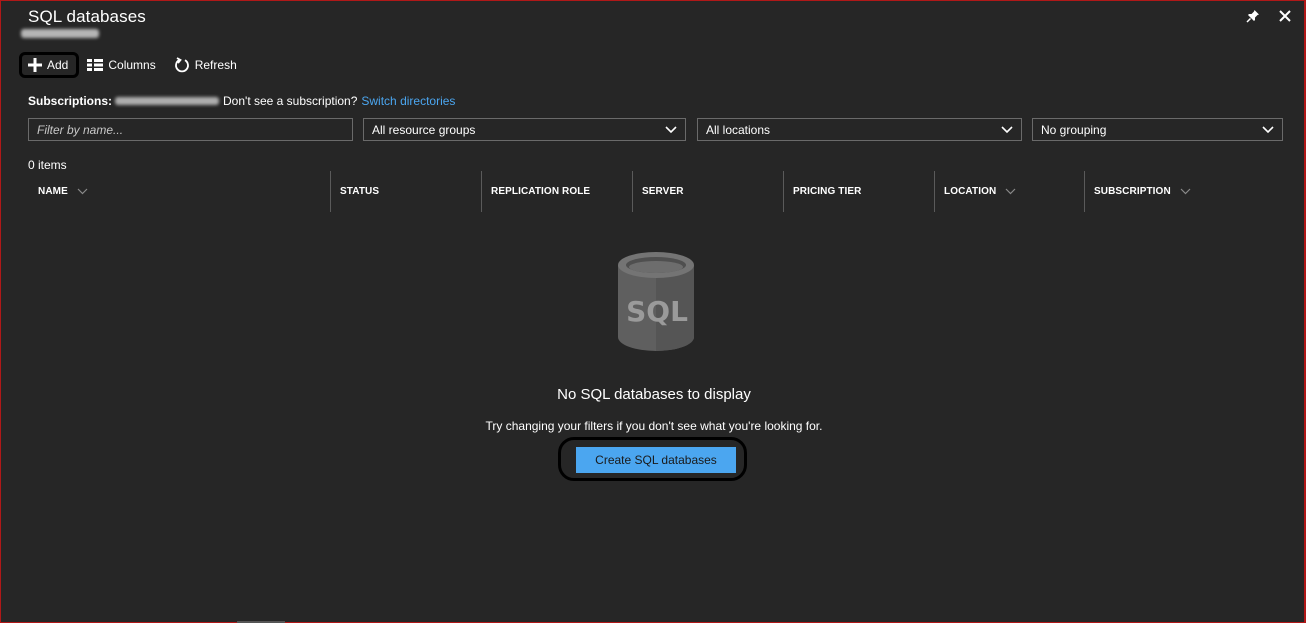 Image resolution: width=1306 pixels, height=623 pixels. I want to click on command-bar: Add Columns Refresh, so click(128, 65).